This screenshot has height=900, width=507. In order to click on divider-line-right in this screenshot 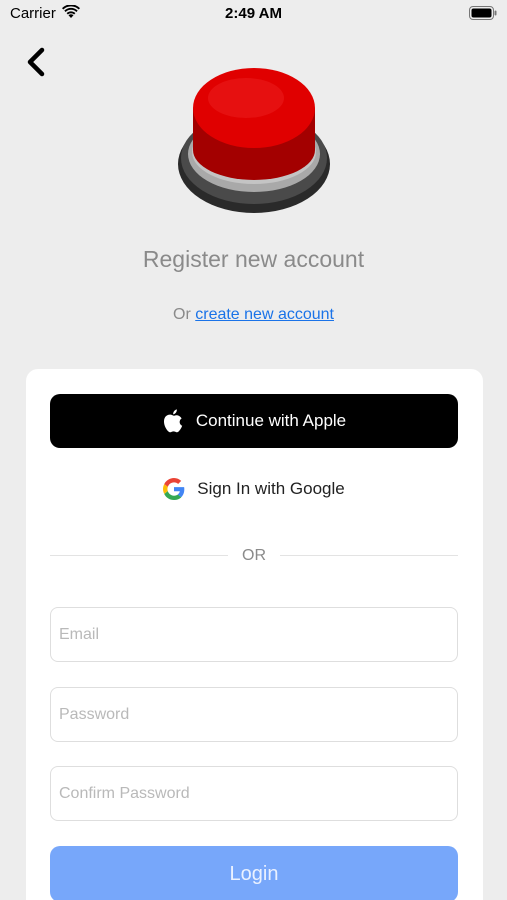, I will do `click(369, 555)`.